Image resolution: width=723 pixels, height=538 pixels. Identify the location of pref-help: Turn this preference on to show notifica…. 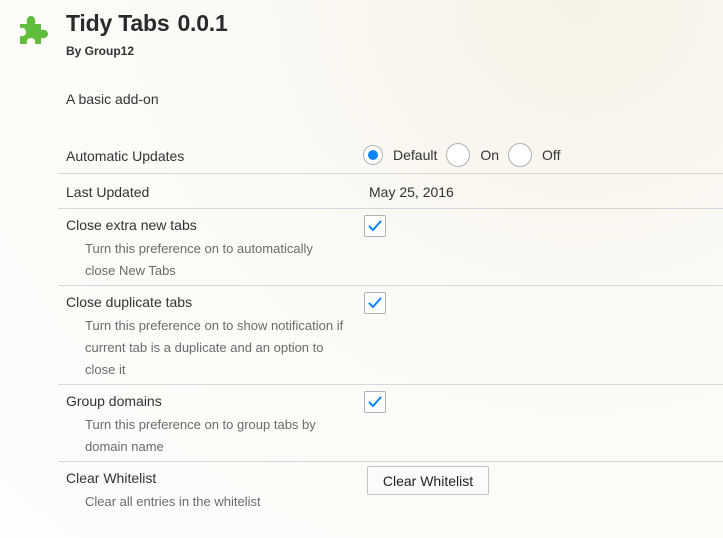
(230, 348).